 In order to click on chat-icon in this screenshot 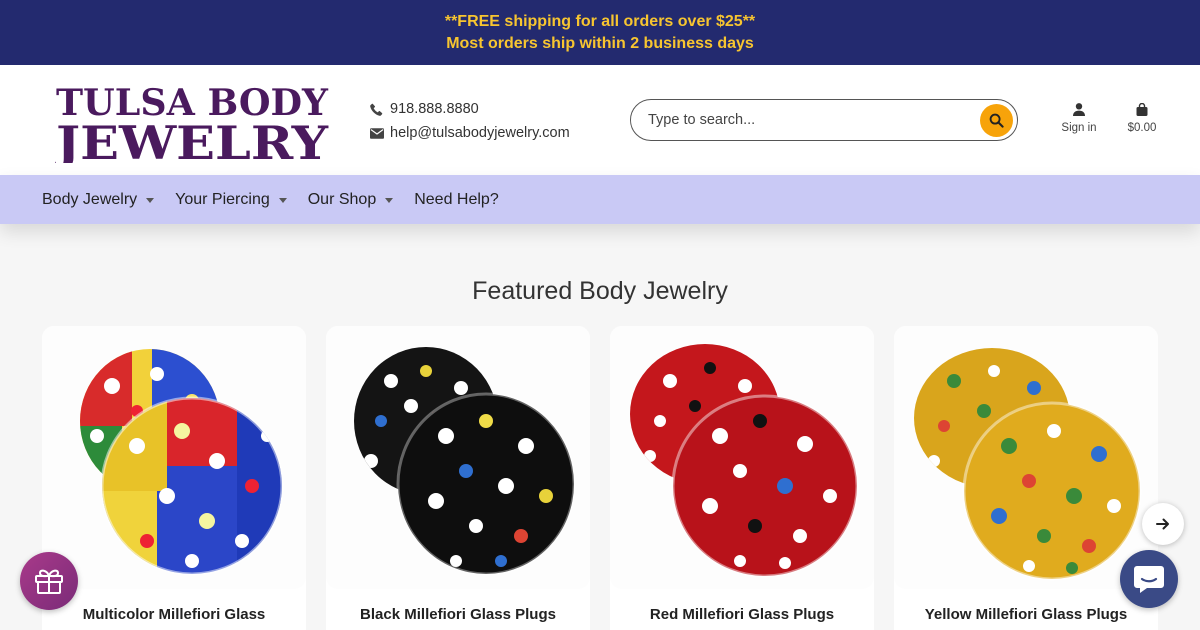, I will do `click(1149, 579)`.